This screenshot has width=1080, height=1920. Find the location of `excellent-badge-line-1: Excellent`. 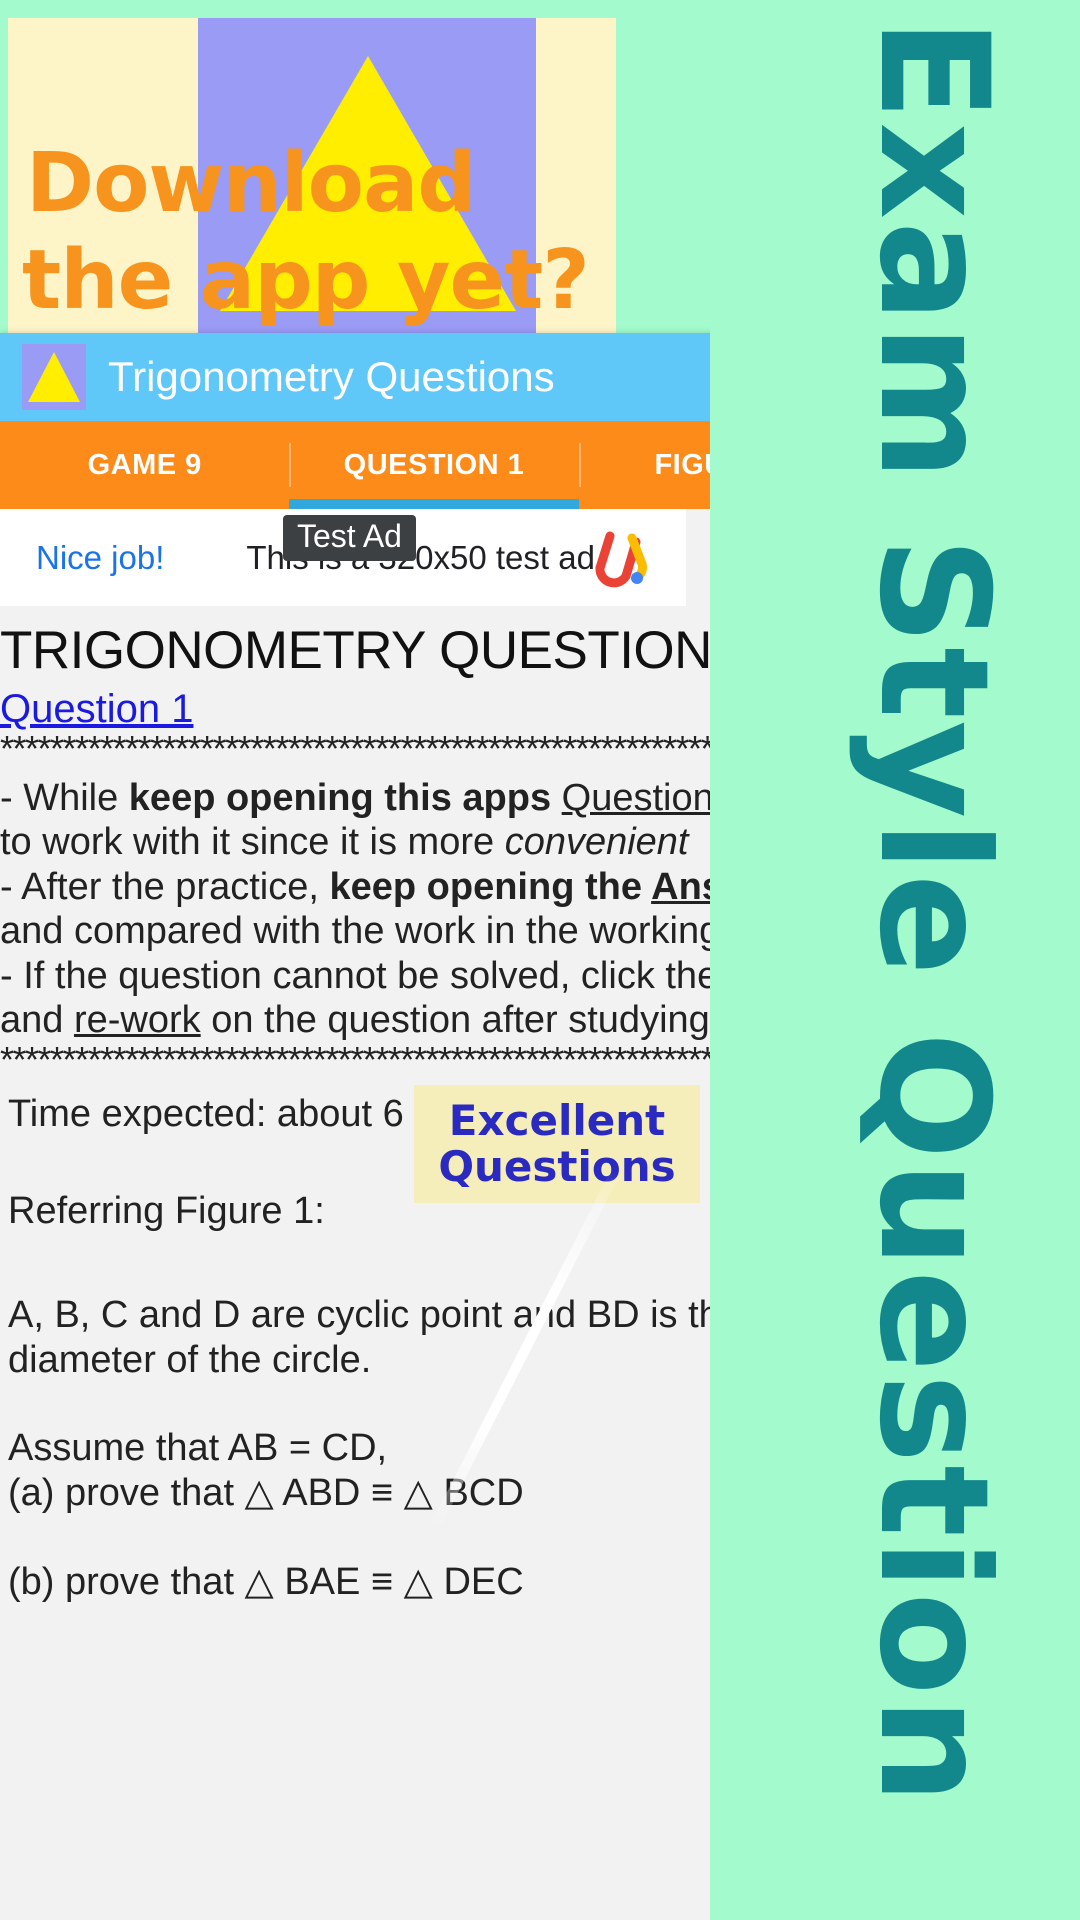

excellent-badge-line-1: Excellent is located at coordinates (557, 1121).